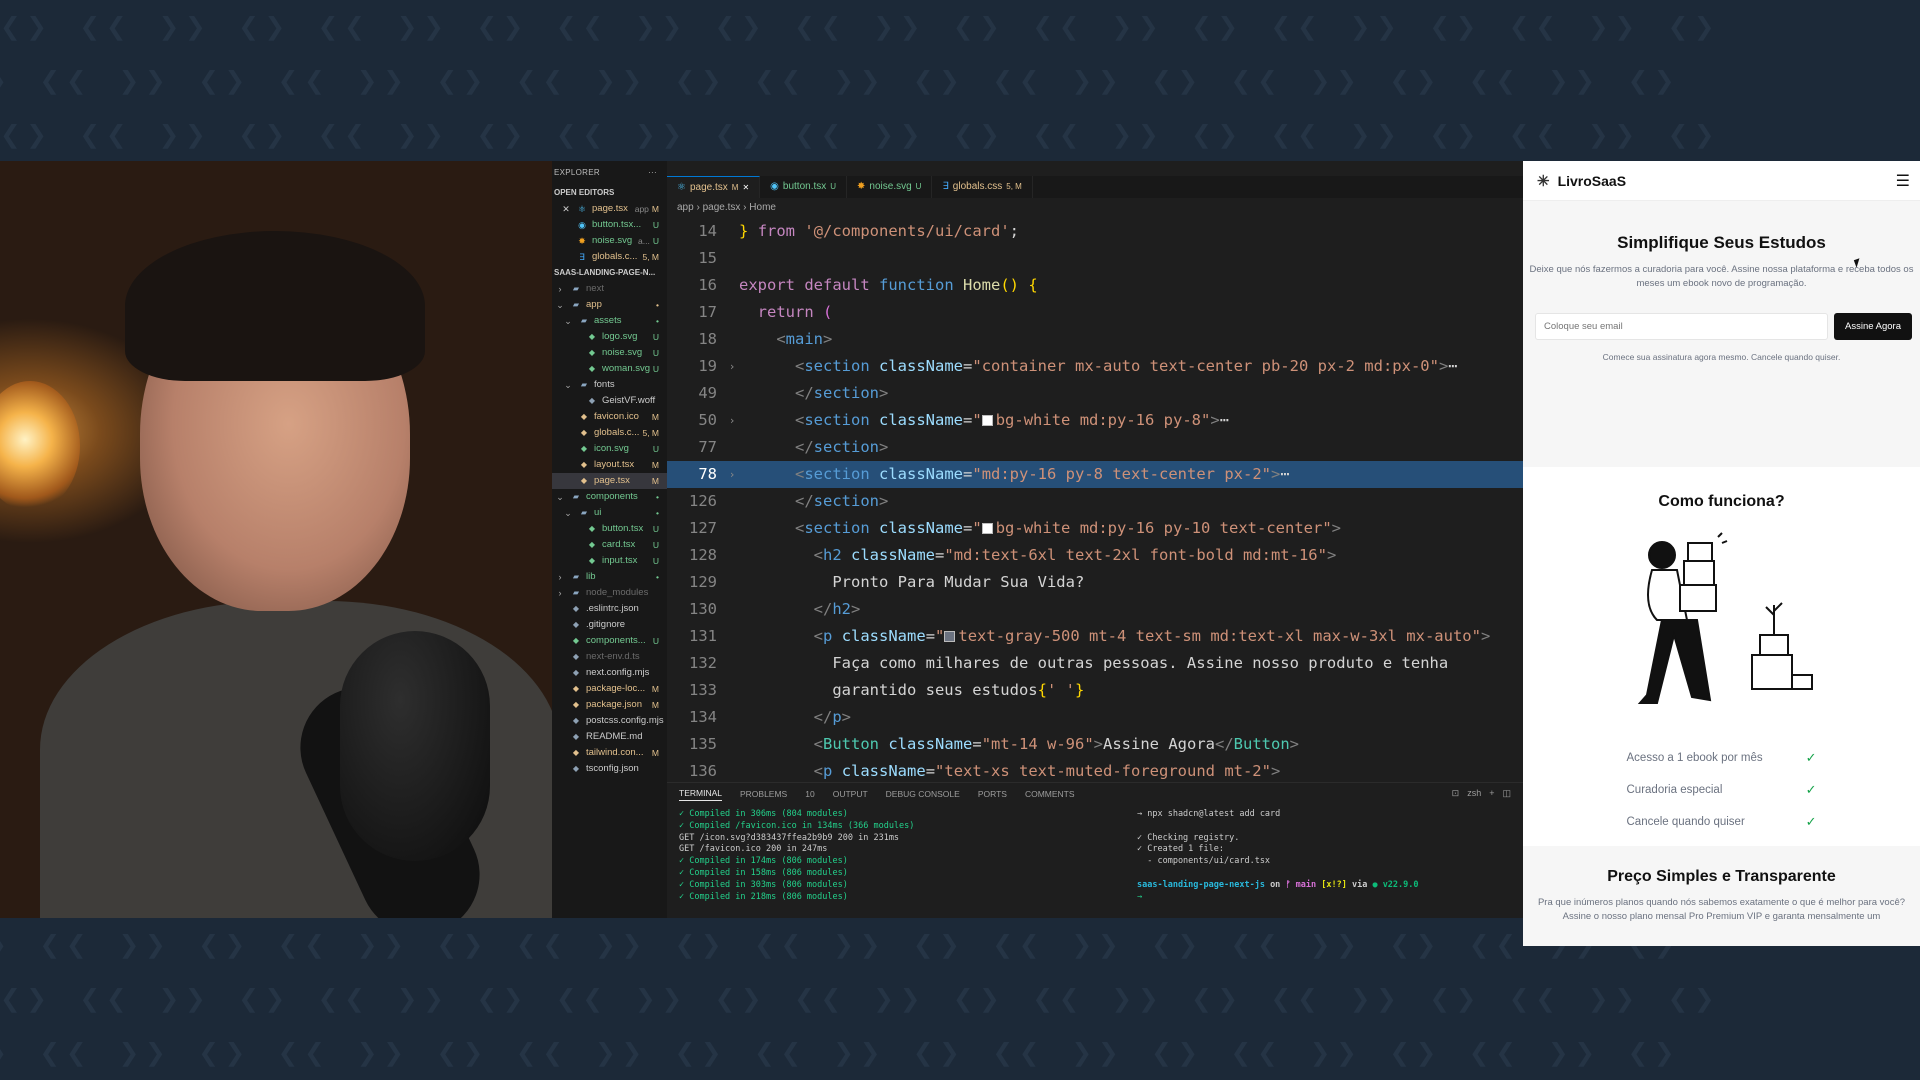 Image resolution: width=1920 pixels, height=1080 pixels. What do you see at coordinates (609, 513) in the screenshot?
I see `folder-item: ⌄ ▰ ui •` at bounding box center [609, 513].